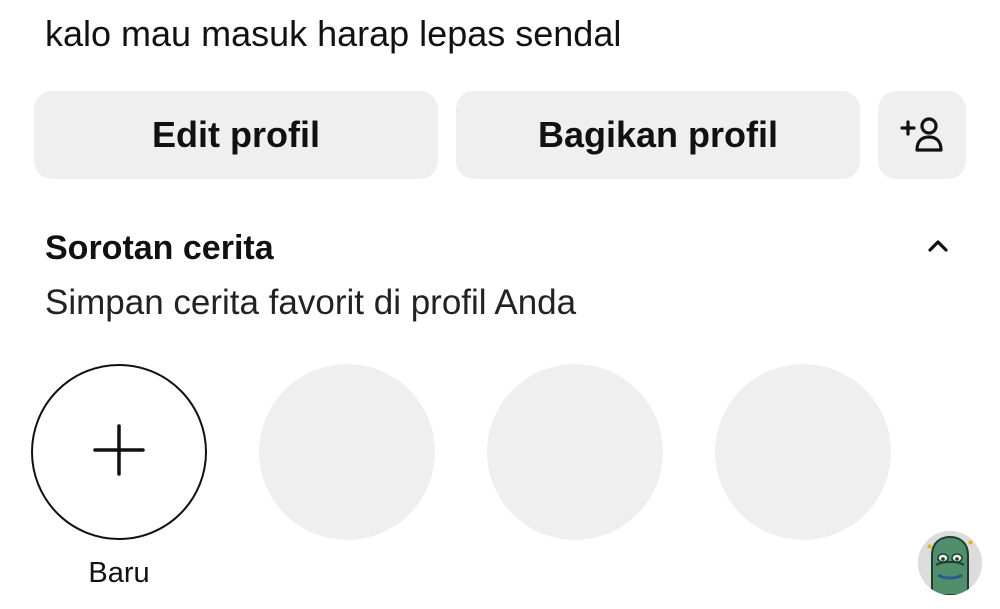 The height and width of the screenshot is (609, 1000). What do you see at coordinates (311, 302) in the screenshot?
I see `highlights-subtitle: Simpan cerita favorit di profil Anda` at bounding box center [311, 302].